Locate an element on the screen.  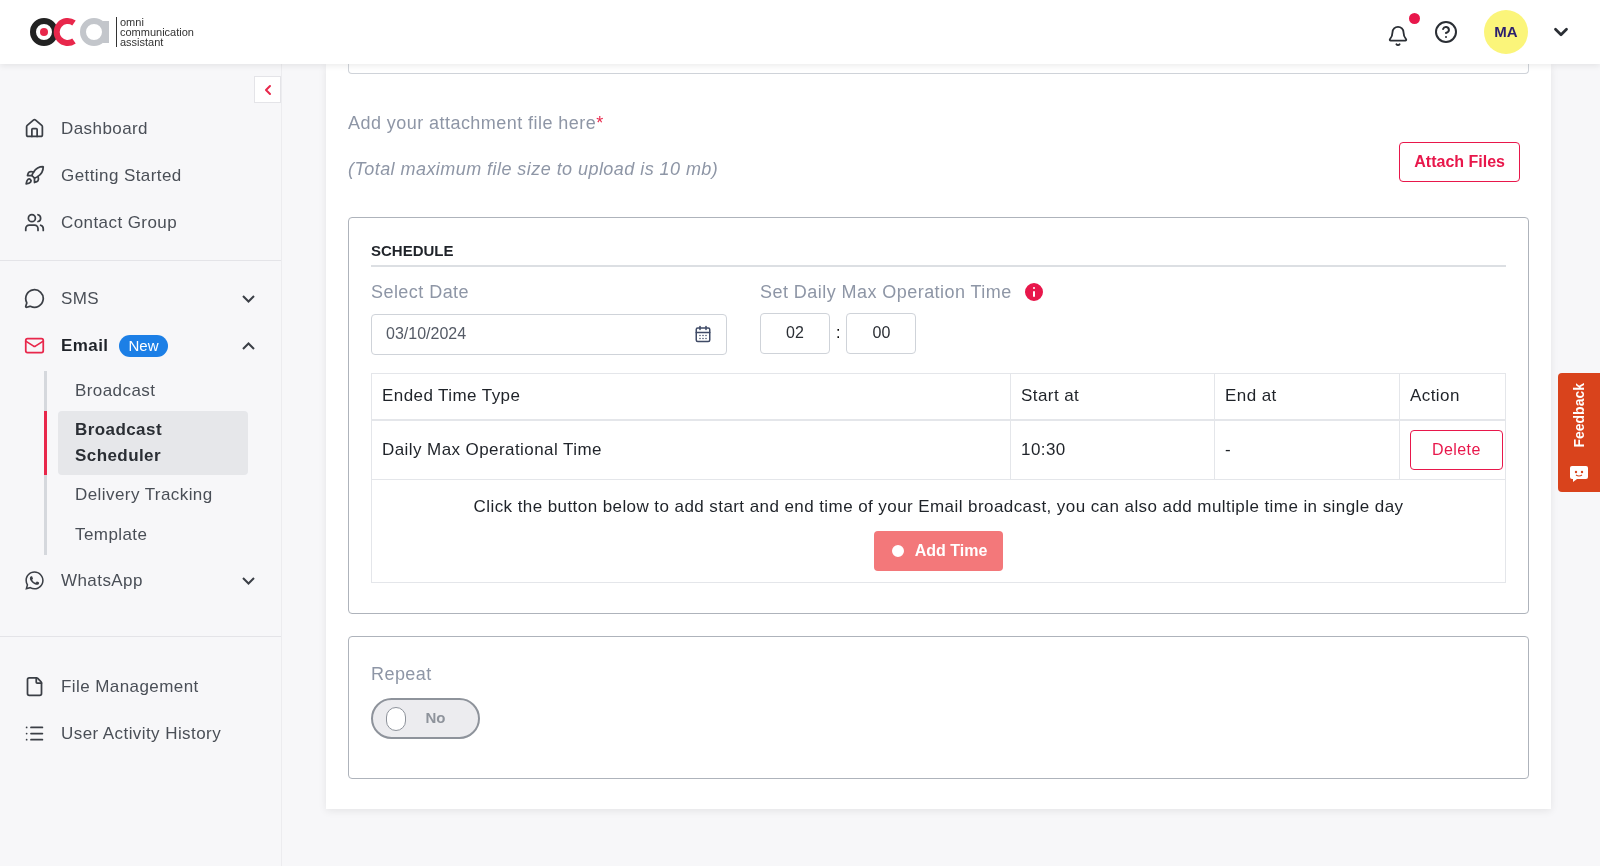
logo-text: omni is located at coordinates (132, 22).